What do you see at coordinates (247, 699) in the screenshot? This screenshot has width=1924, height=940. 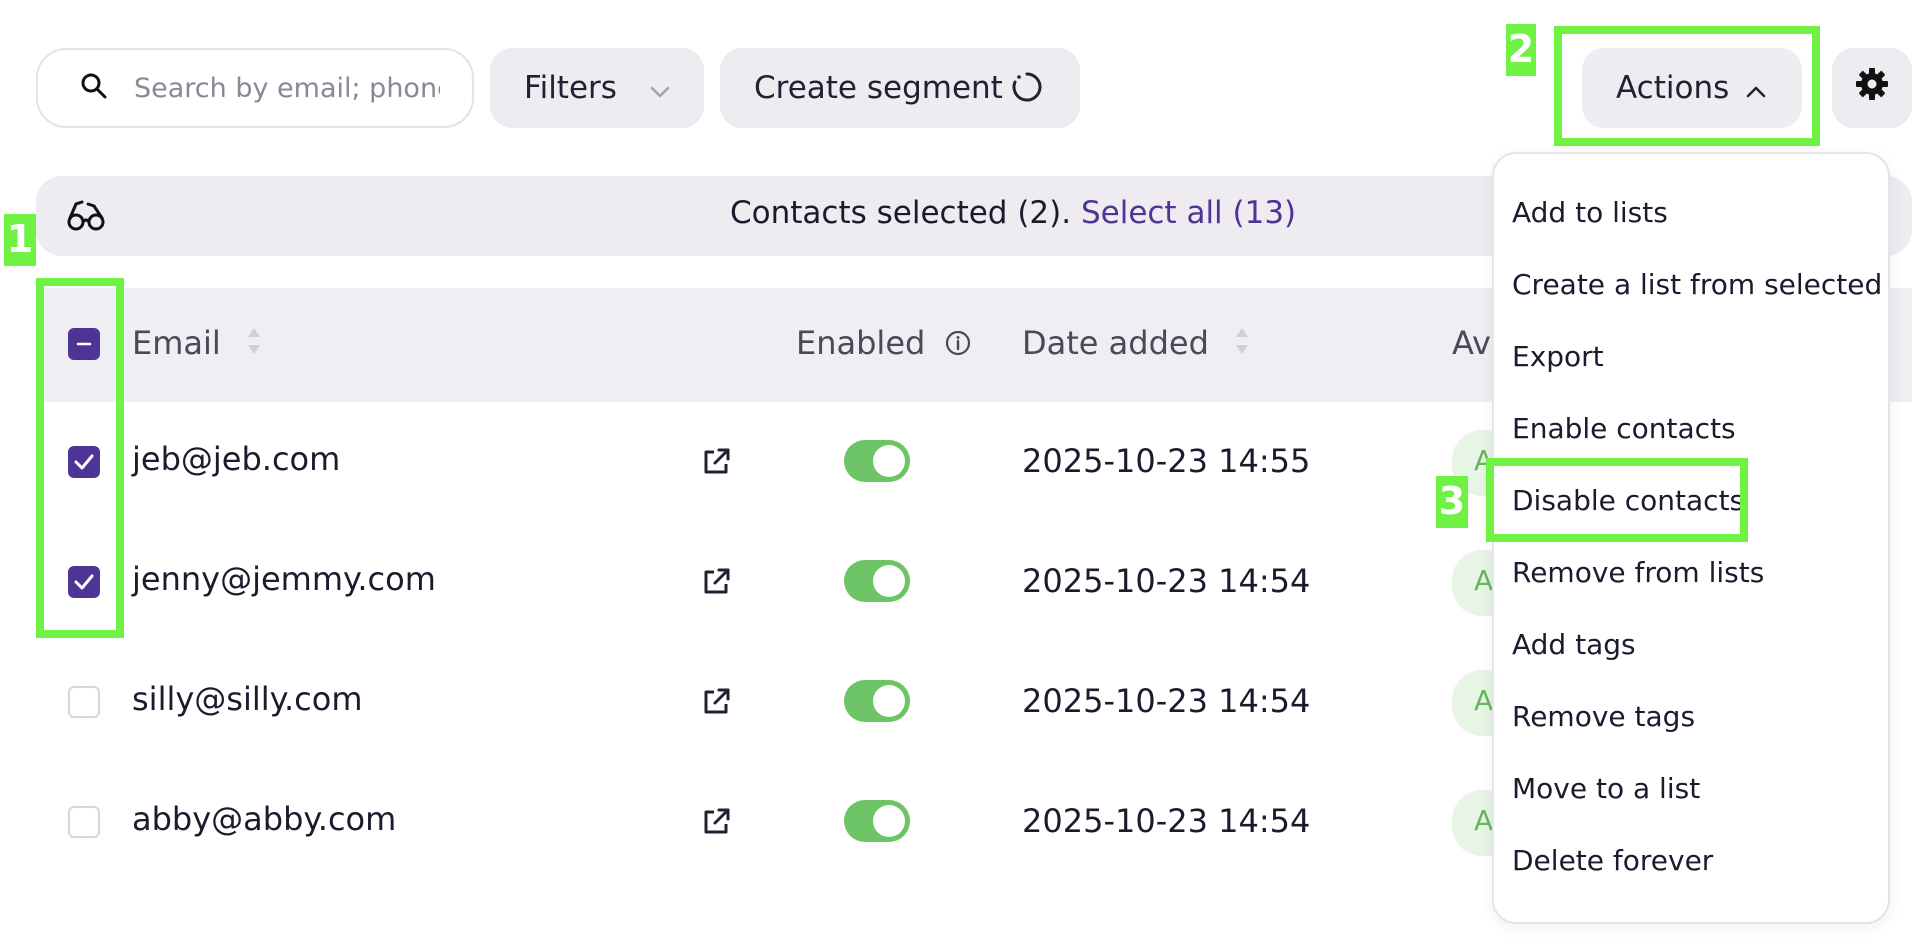 I see `contact-email: silly@silly.com` at bounding box center [247, 699].